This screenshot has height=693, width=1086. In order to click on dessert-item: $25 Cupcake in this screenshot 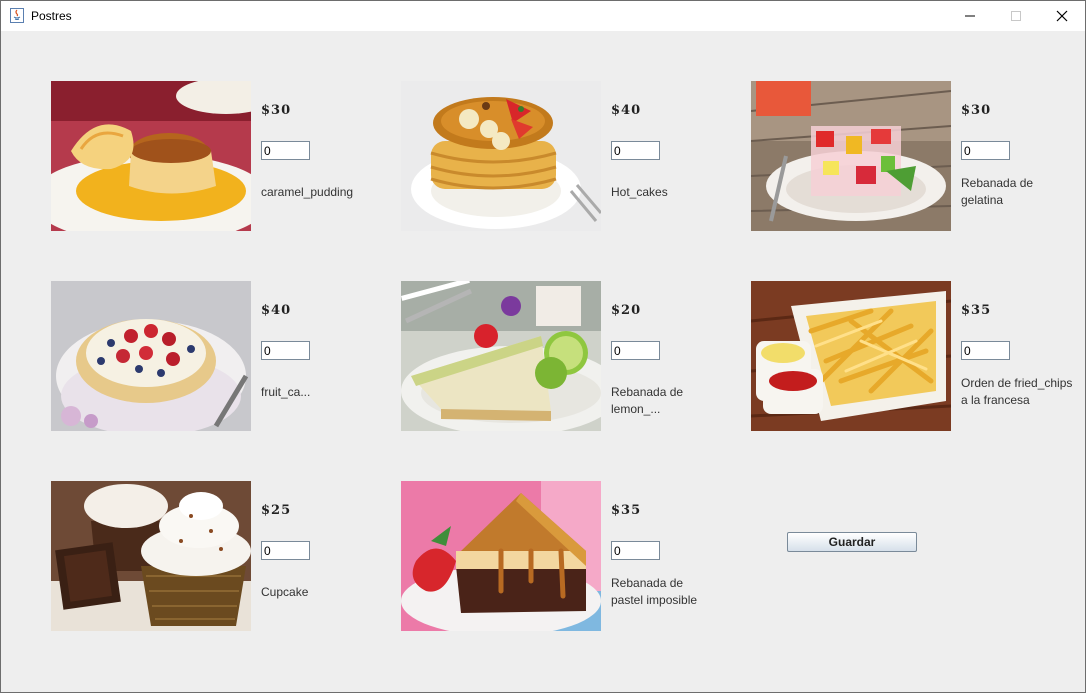, I will do `click(216, 556)`.